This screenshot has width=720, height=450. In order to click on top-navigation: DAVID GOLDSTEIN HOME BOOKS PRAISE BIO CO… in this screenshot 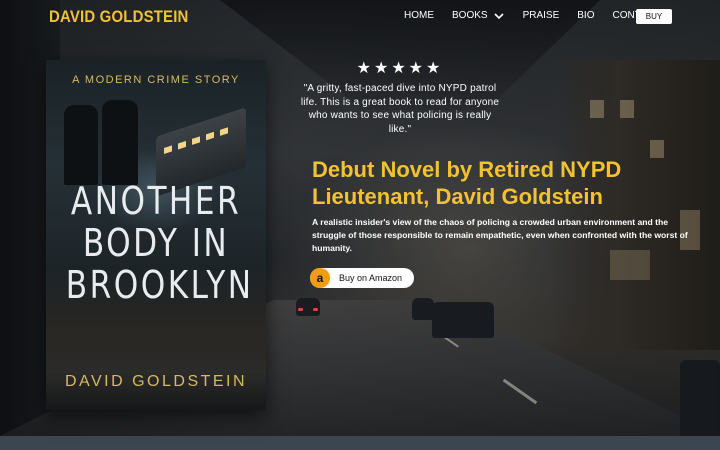, I will do `click(360, 16)`.